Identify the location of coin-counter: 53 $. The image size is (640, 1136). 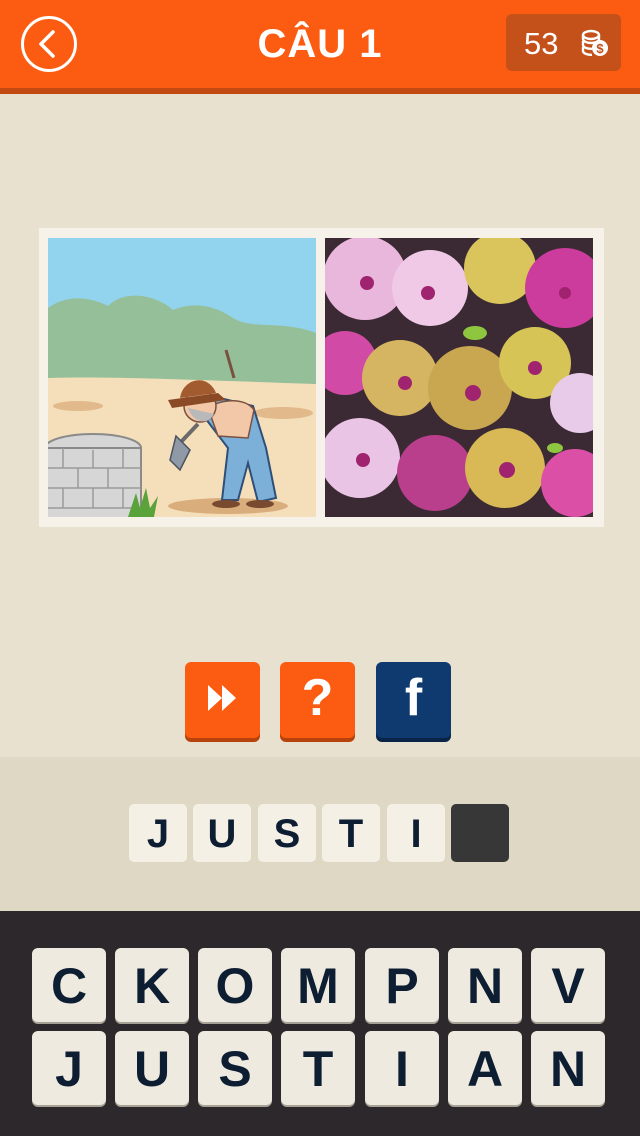
(563, 42).